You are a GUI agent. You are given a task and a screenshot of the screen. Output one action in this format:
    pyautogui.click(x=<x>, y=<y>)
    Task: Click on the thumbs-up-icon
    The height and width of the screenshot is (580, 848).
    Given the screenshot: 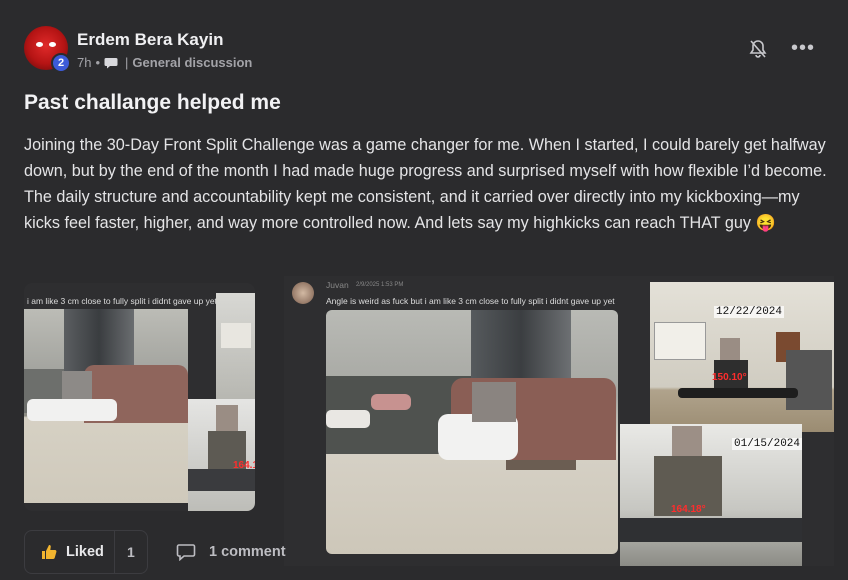 What is the action you would take?
    pyautogui.click(x=49, y=552)
    